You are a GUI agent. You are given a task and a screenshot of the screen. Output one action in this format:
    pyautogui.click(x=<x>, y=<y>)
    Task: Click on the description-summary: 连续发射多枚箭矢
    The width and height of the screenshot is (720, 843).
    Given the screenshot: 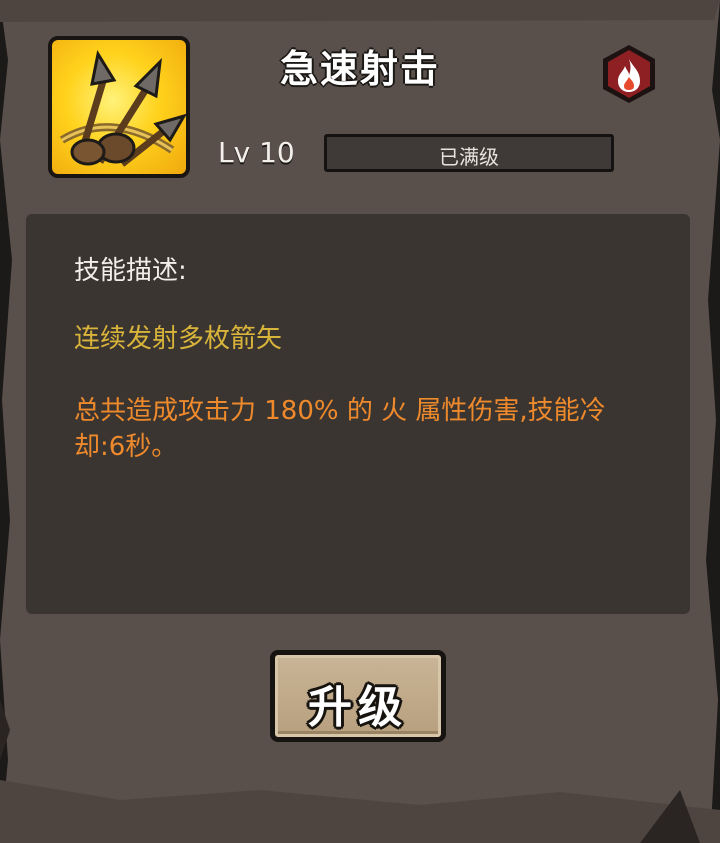 What is the action you would take?
    pyautogui.click(x=178, y=339)
    